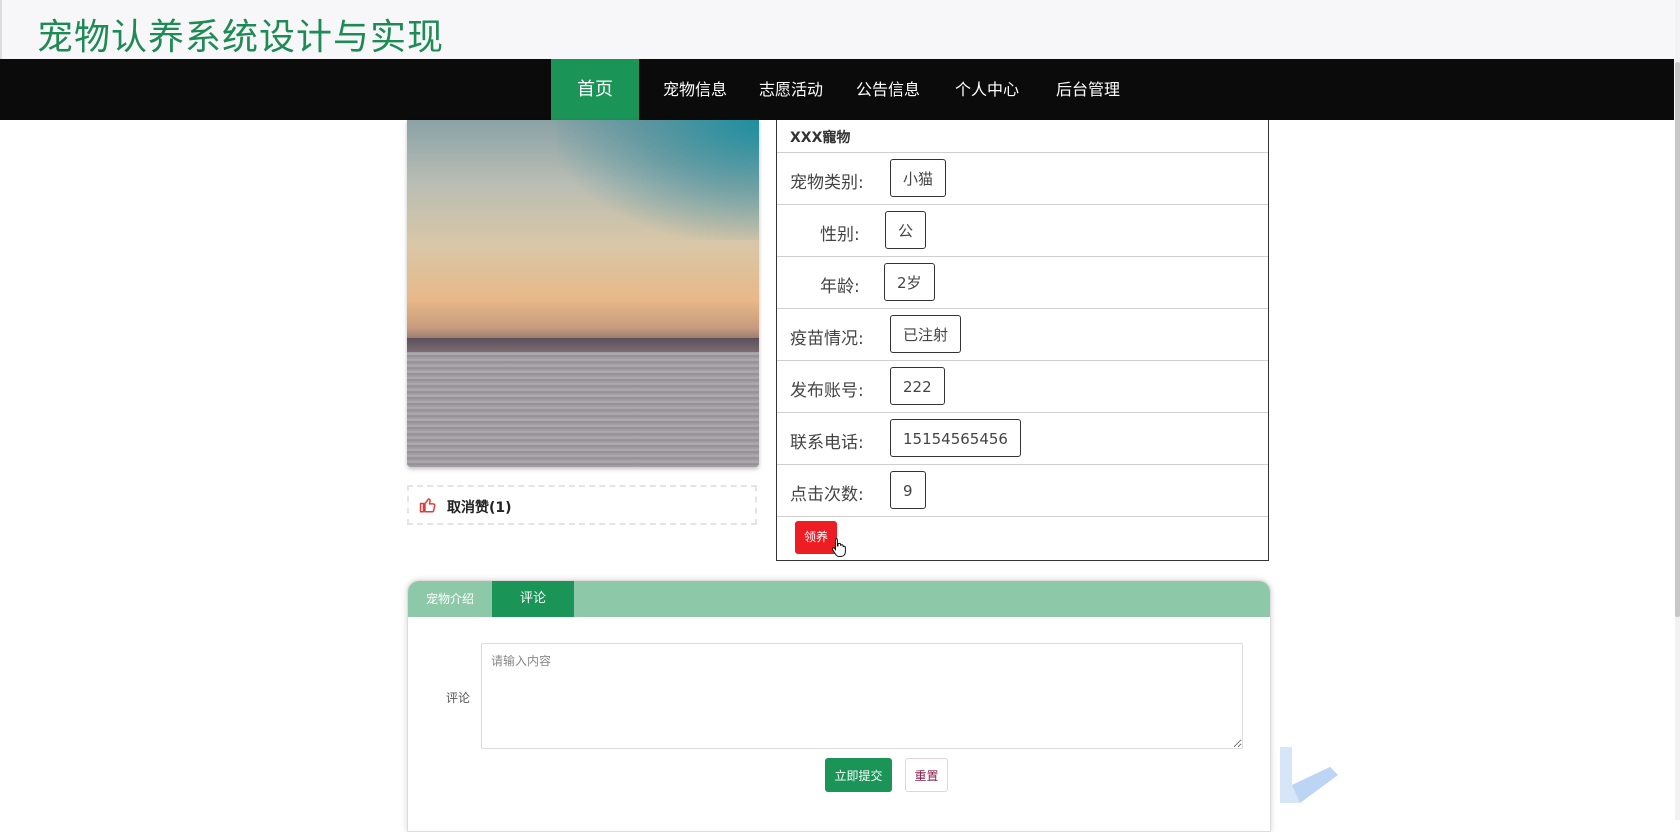 This screenshot has height=832, width=1680. Describe the element at coordinates (858, 775) in the screenshot. I see `submit-button: 立即提交` at that location.